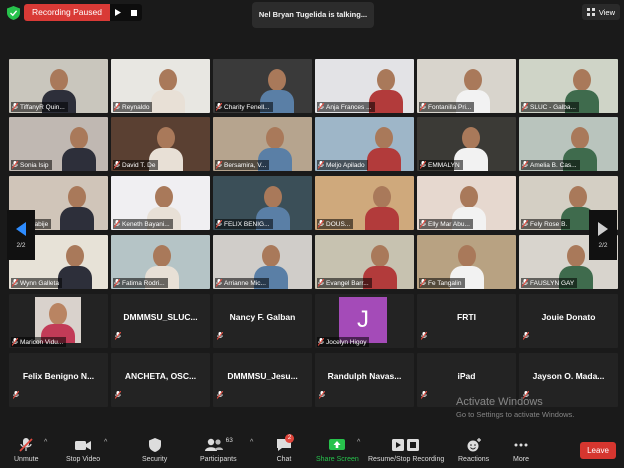 This screenshot has height=468, width=624. What do you see at coordinates (58, 144) in the screenshot?
I see `participant-tile: Sonia Isip` at bounding box center [58, 144].